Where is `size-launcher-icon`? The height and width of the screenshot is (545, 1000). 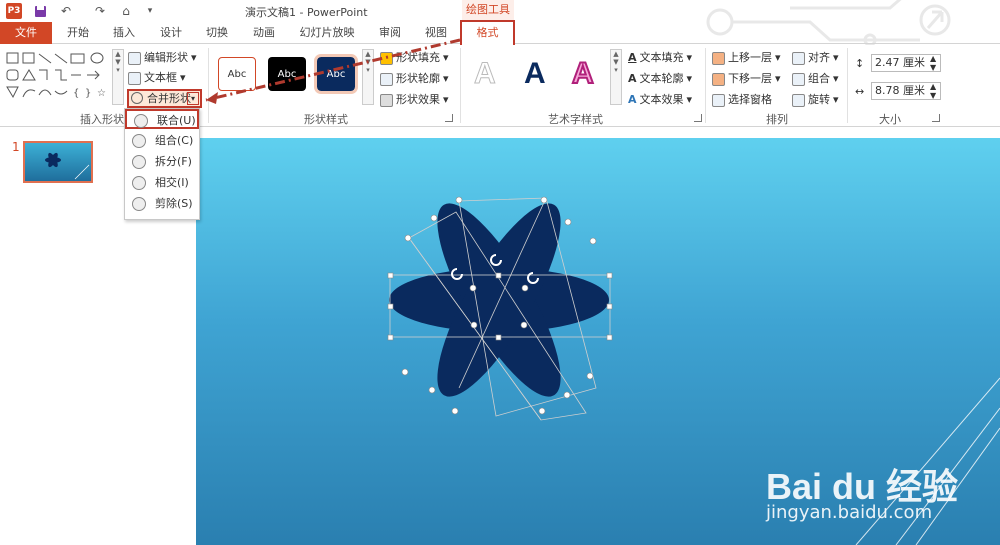 size-launcher-icon is located at coordinates (936, 118).